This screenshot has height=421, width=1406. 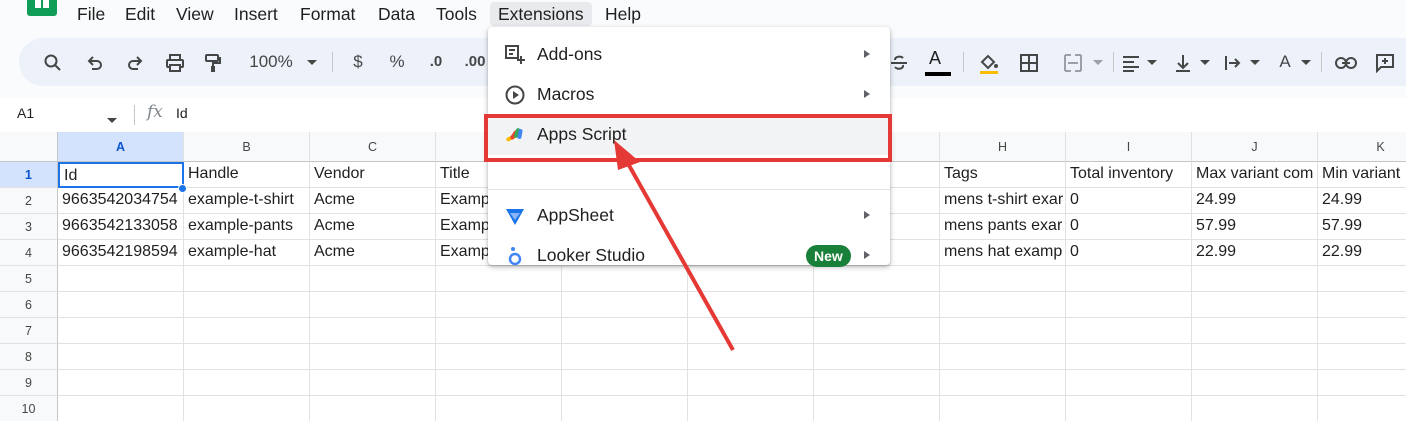 I want to click on cell-d7, so click(x=499, y=331).